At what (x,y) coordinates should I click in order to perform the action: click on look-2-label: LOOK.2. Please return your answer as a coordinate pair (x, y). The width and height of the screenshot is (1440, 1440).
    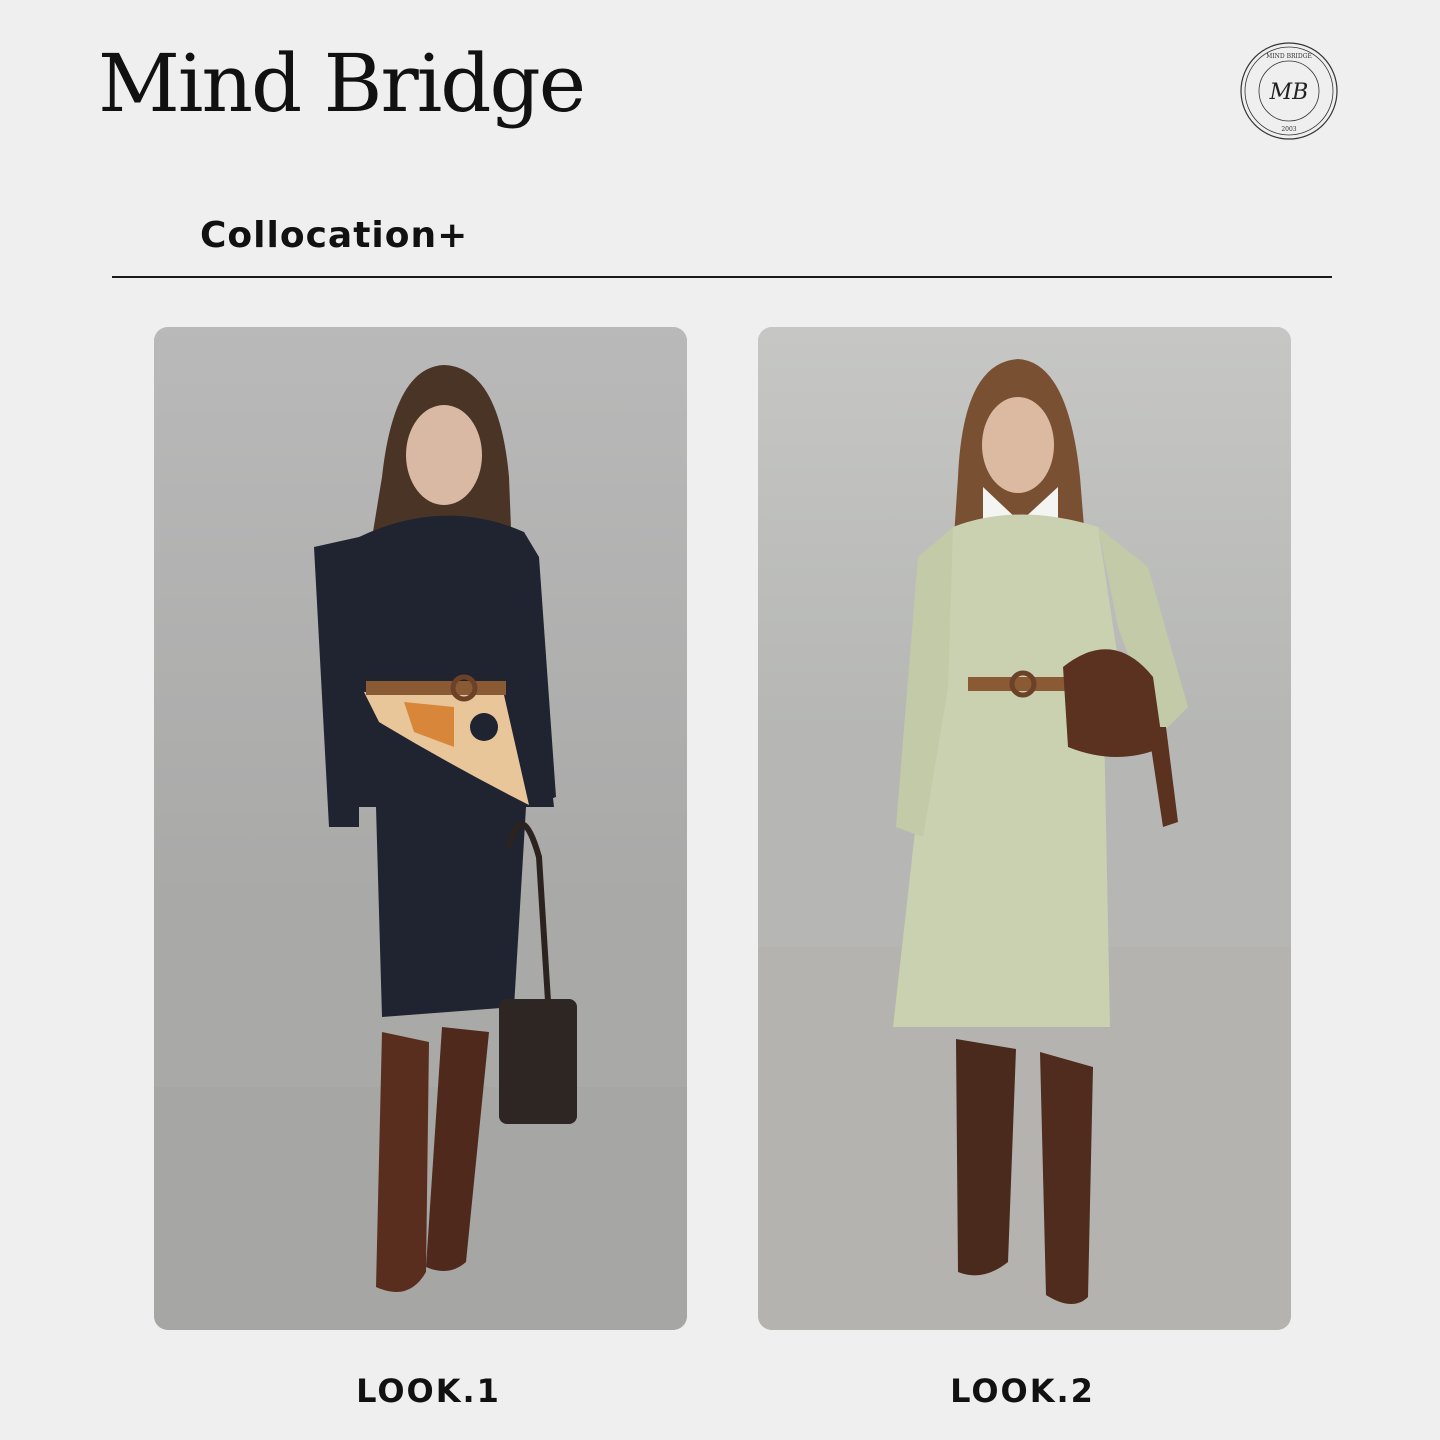
    Looking at the image, I should click on (1022, 1391).